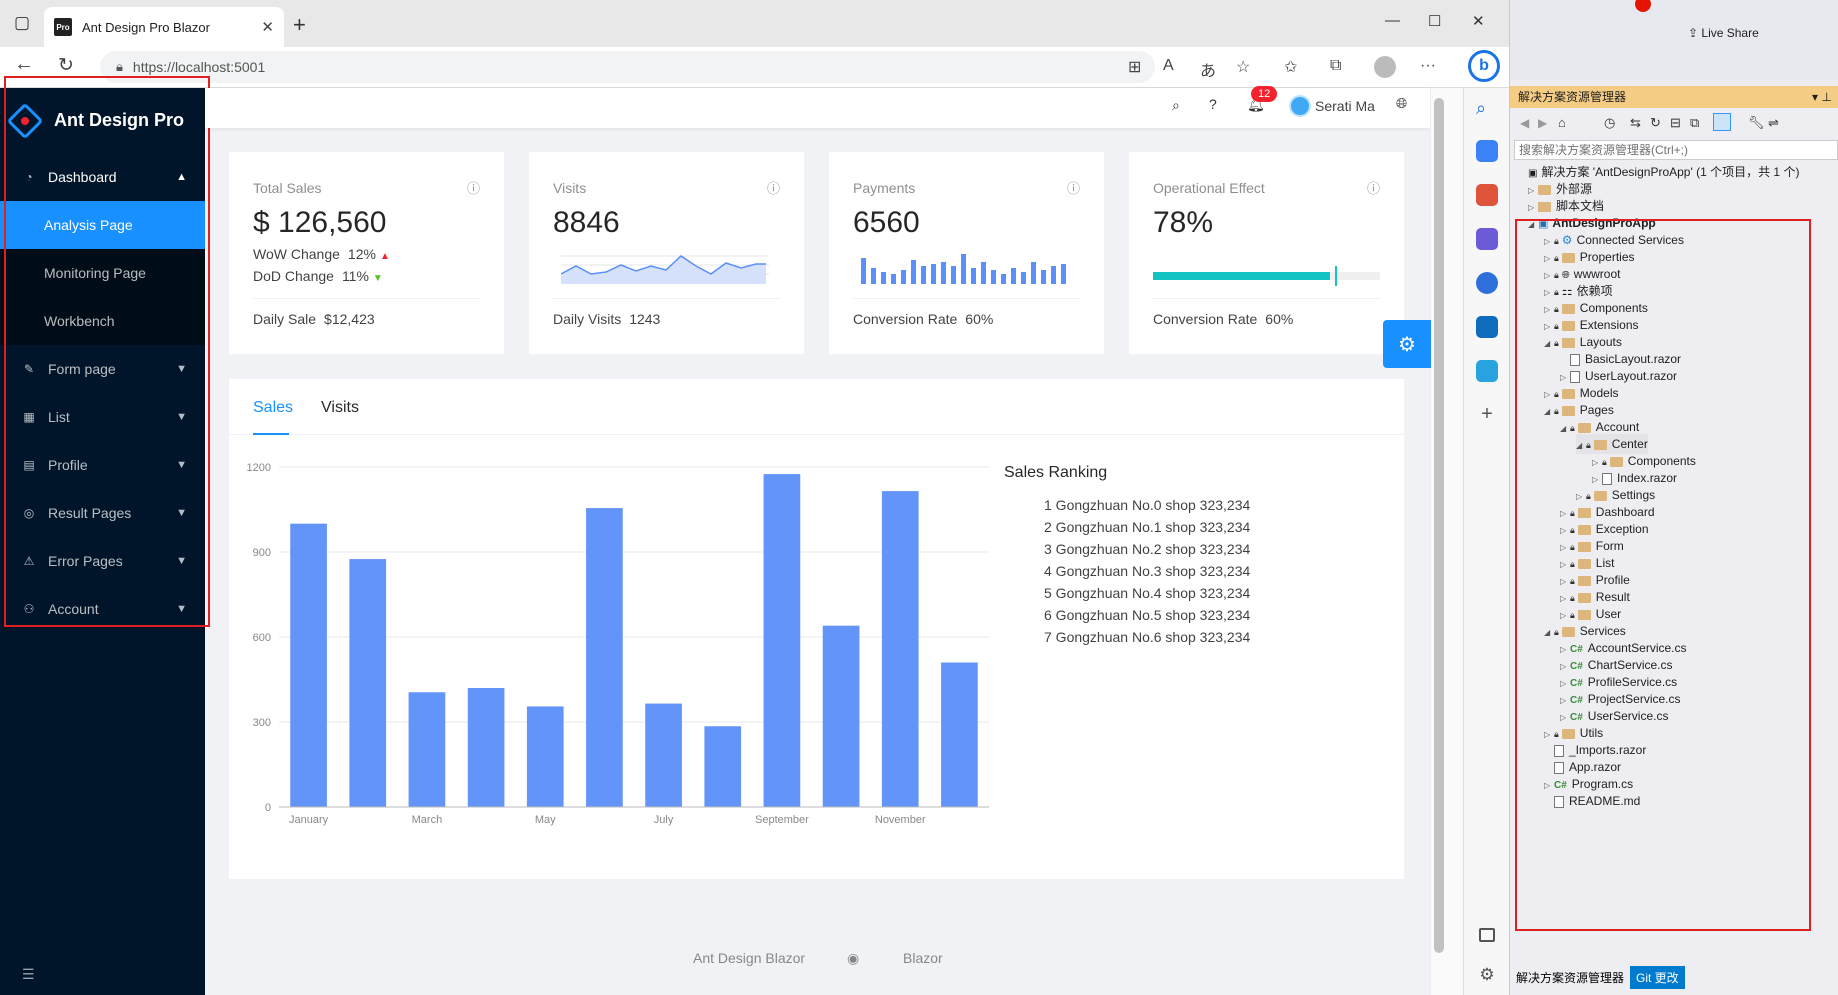 The image size is (1838, 995). What do you see at coordinates (923, 958) in the screenshot?
I see `footer-link-blazor: Blazor` at bounding box center [923, 958].